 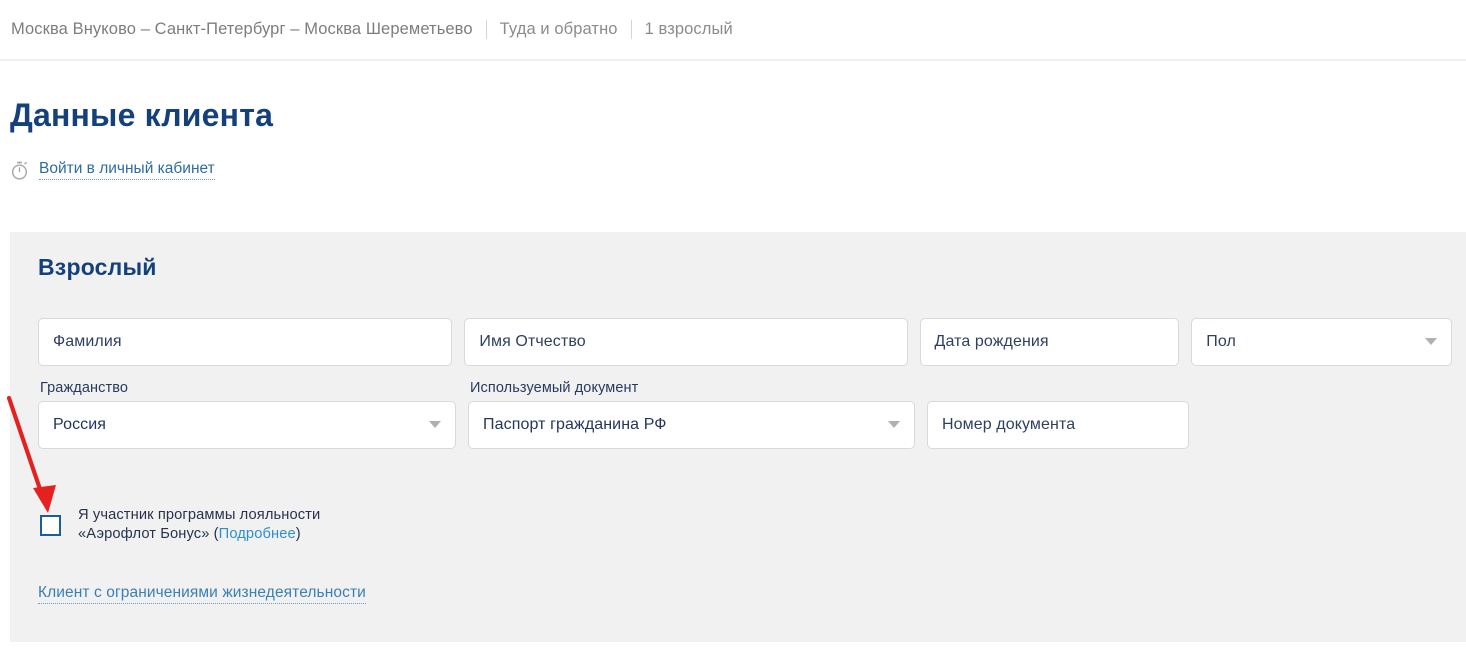 I want to click on surname-input: Фамилия, so click(x=245, y=342).